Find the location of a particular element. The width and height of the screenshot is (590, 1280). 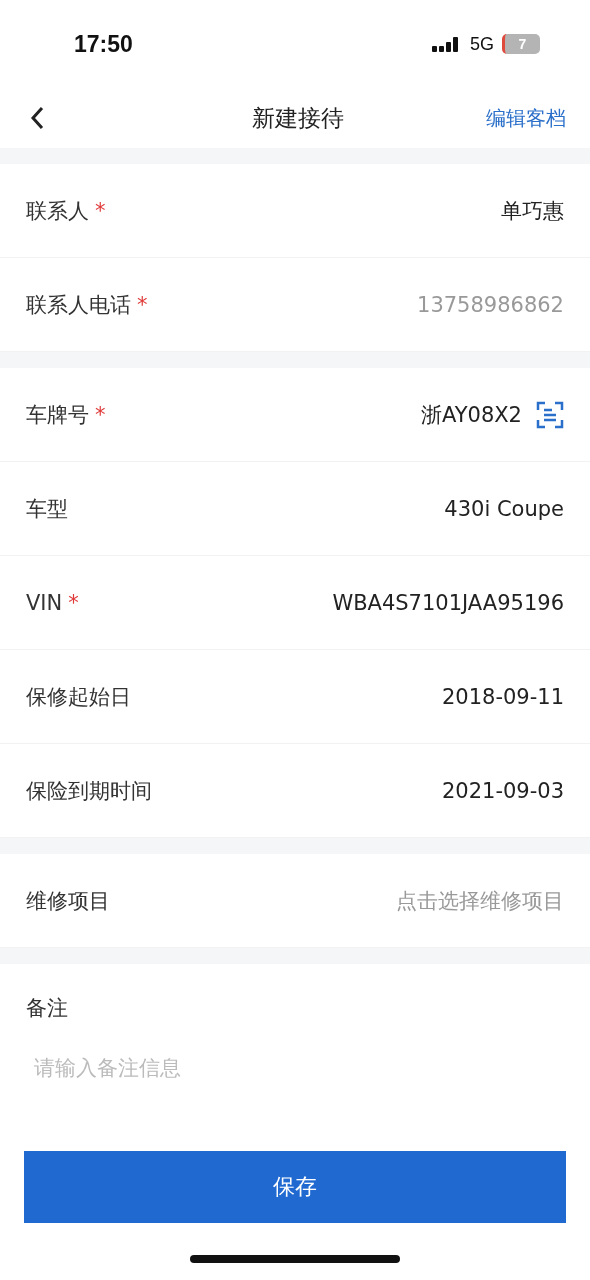

field-value: 13758986862 is located at coordinates (490, 304).